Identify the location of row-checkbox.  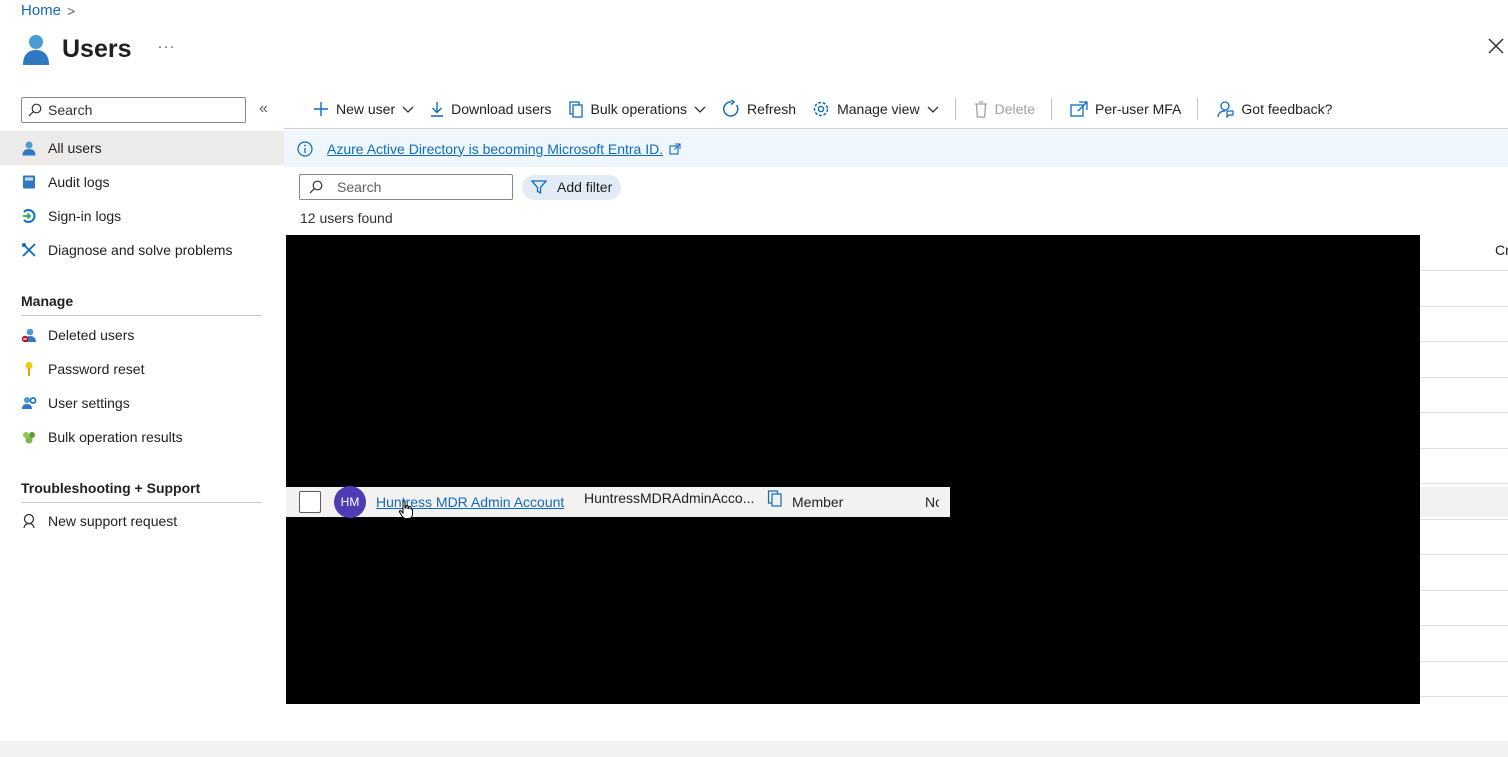
(310, 502).